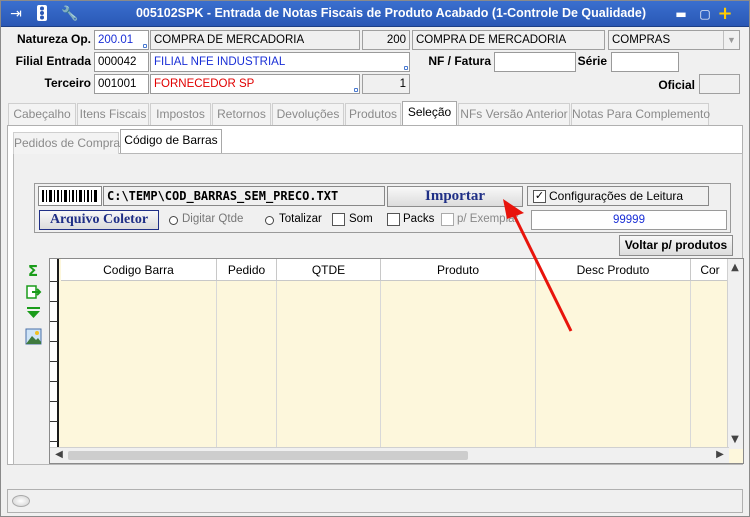 This screenshot has height=517, width=750. What do you see at coordinates (121, 40) in the screenshot?
I see `natureza-code-field: 200.01` at bounding box center [121, 40].